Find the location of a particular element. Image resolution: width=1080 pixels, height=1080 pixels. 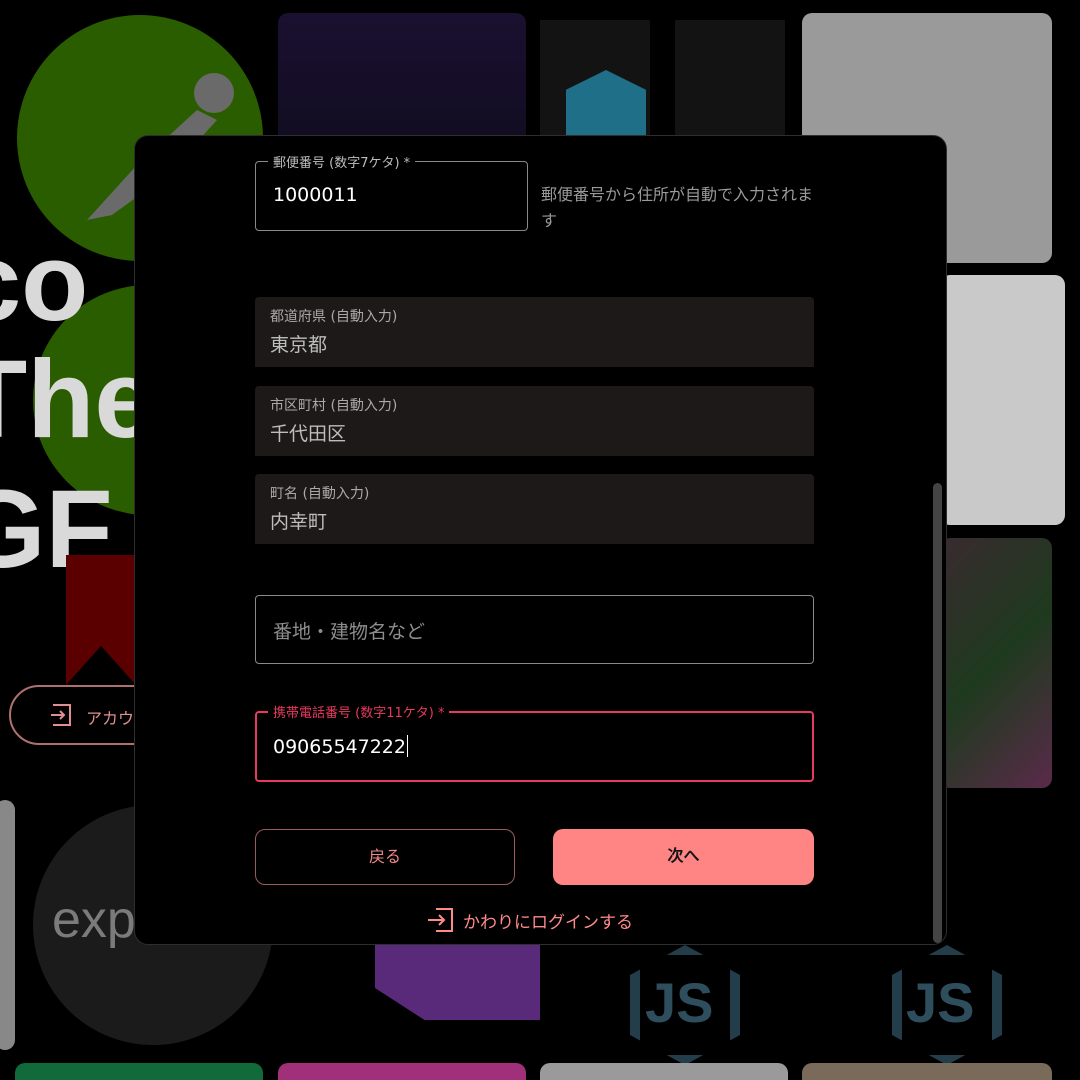

red-bookmark-shape is located at coordinates (101, 620).